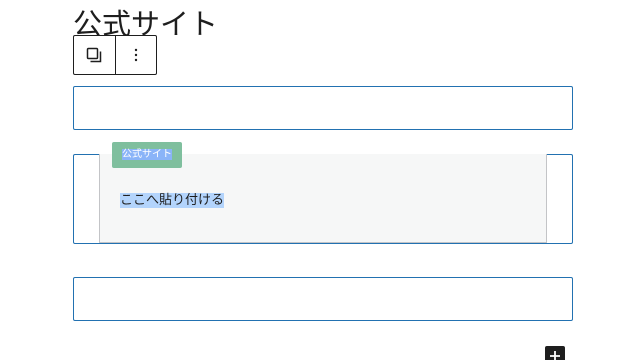  What do you see at coordinates (555, 355) in the screenshot?
I see `plus-icon` at bounding box center [555, 355].